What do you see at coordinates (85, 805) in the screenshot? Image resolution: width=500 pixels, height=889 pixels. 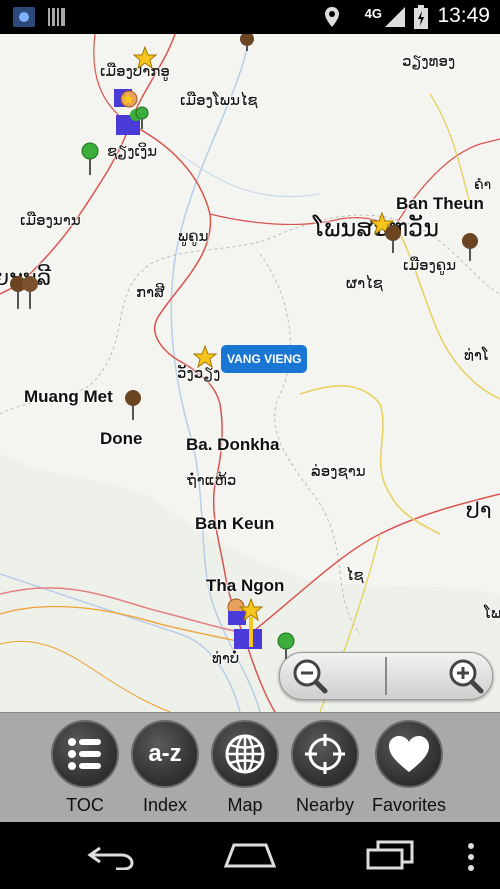 I see `toc-button-label: TOC` at bounding box center [85, 805].